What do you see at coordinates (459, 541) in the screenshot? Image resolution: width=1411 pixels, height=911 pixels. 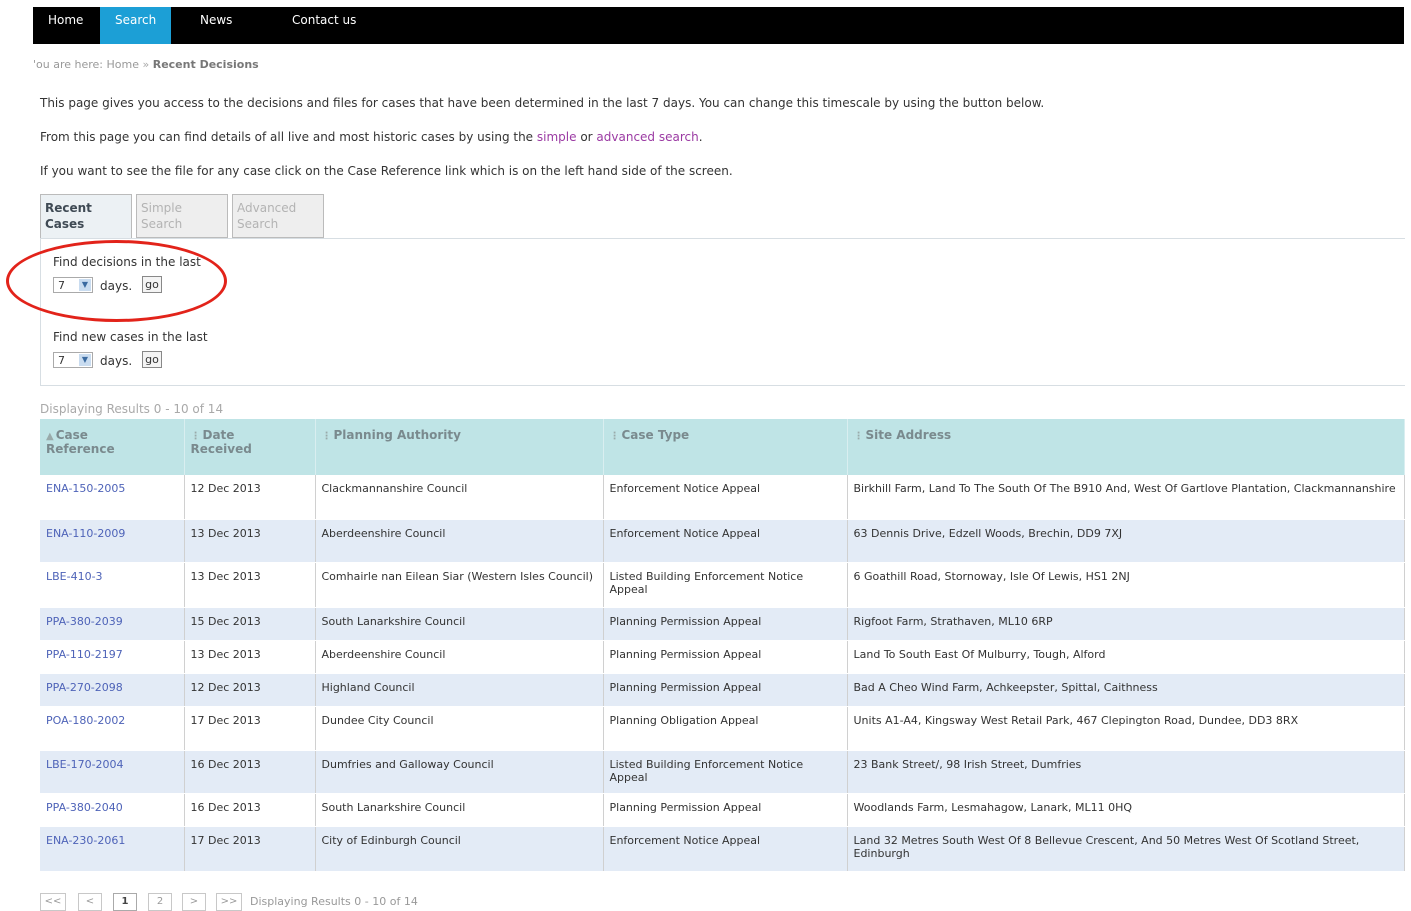 I see `planning-authority: Aberdeenshire Council` at bounding box center [459, 541].